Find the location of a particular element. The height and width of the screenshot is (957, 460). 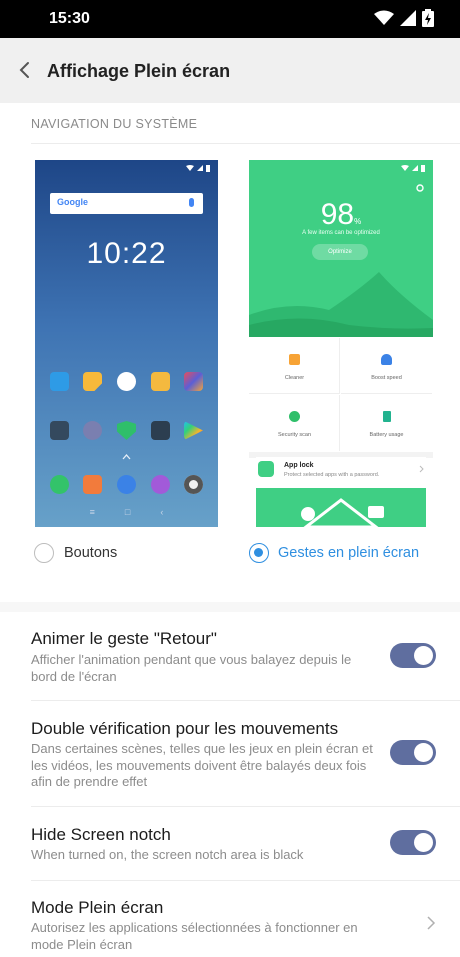

section-label-navigation: NAVIGATION DU SYSTÈME is located at coordinates (114, 124).